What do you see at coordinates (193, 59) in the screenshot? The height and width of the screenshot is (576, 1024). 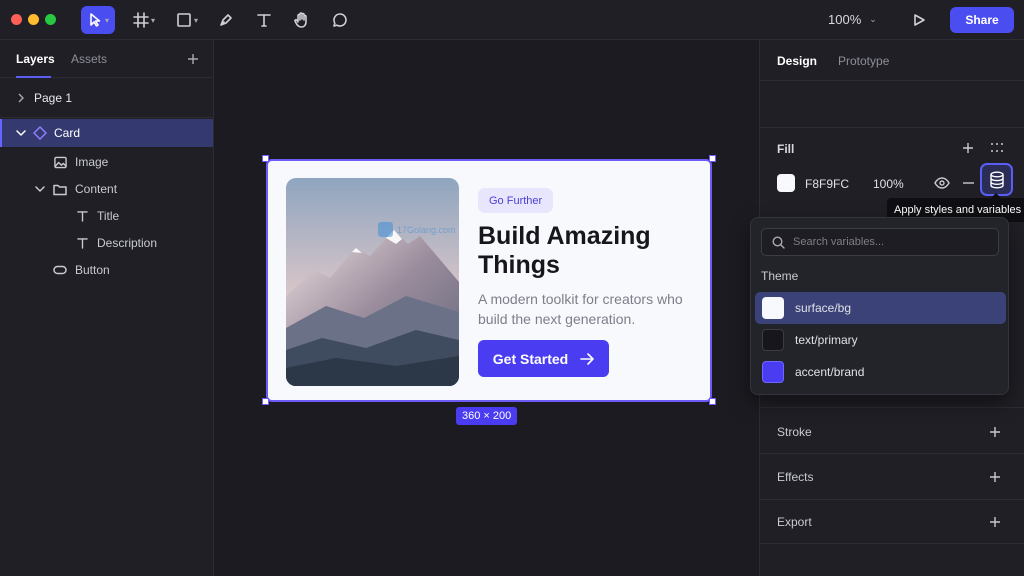 I see `add-page-icon` at bounding box center [193, 59].